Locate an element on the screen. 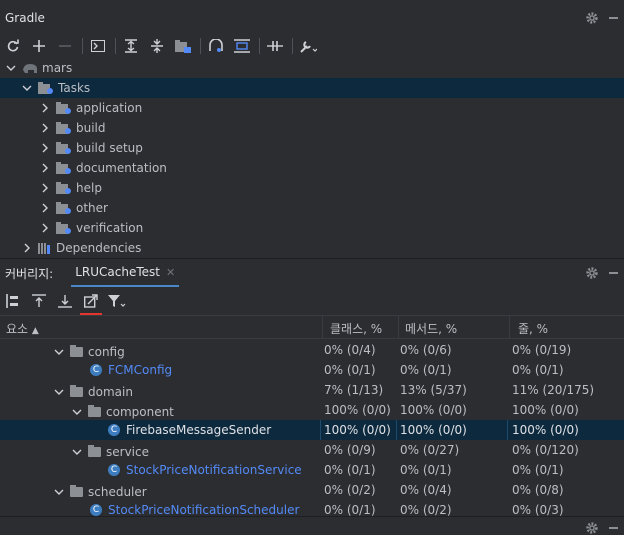  row-name: scheduler is located at coordinates (100, 492).